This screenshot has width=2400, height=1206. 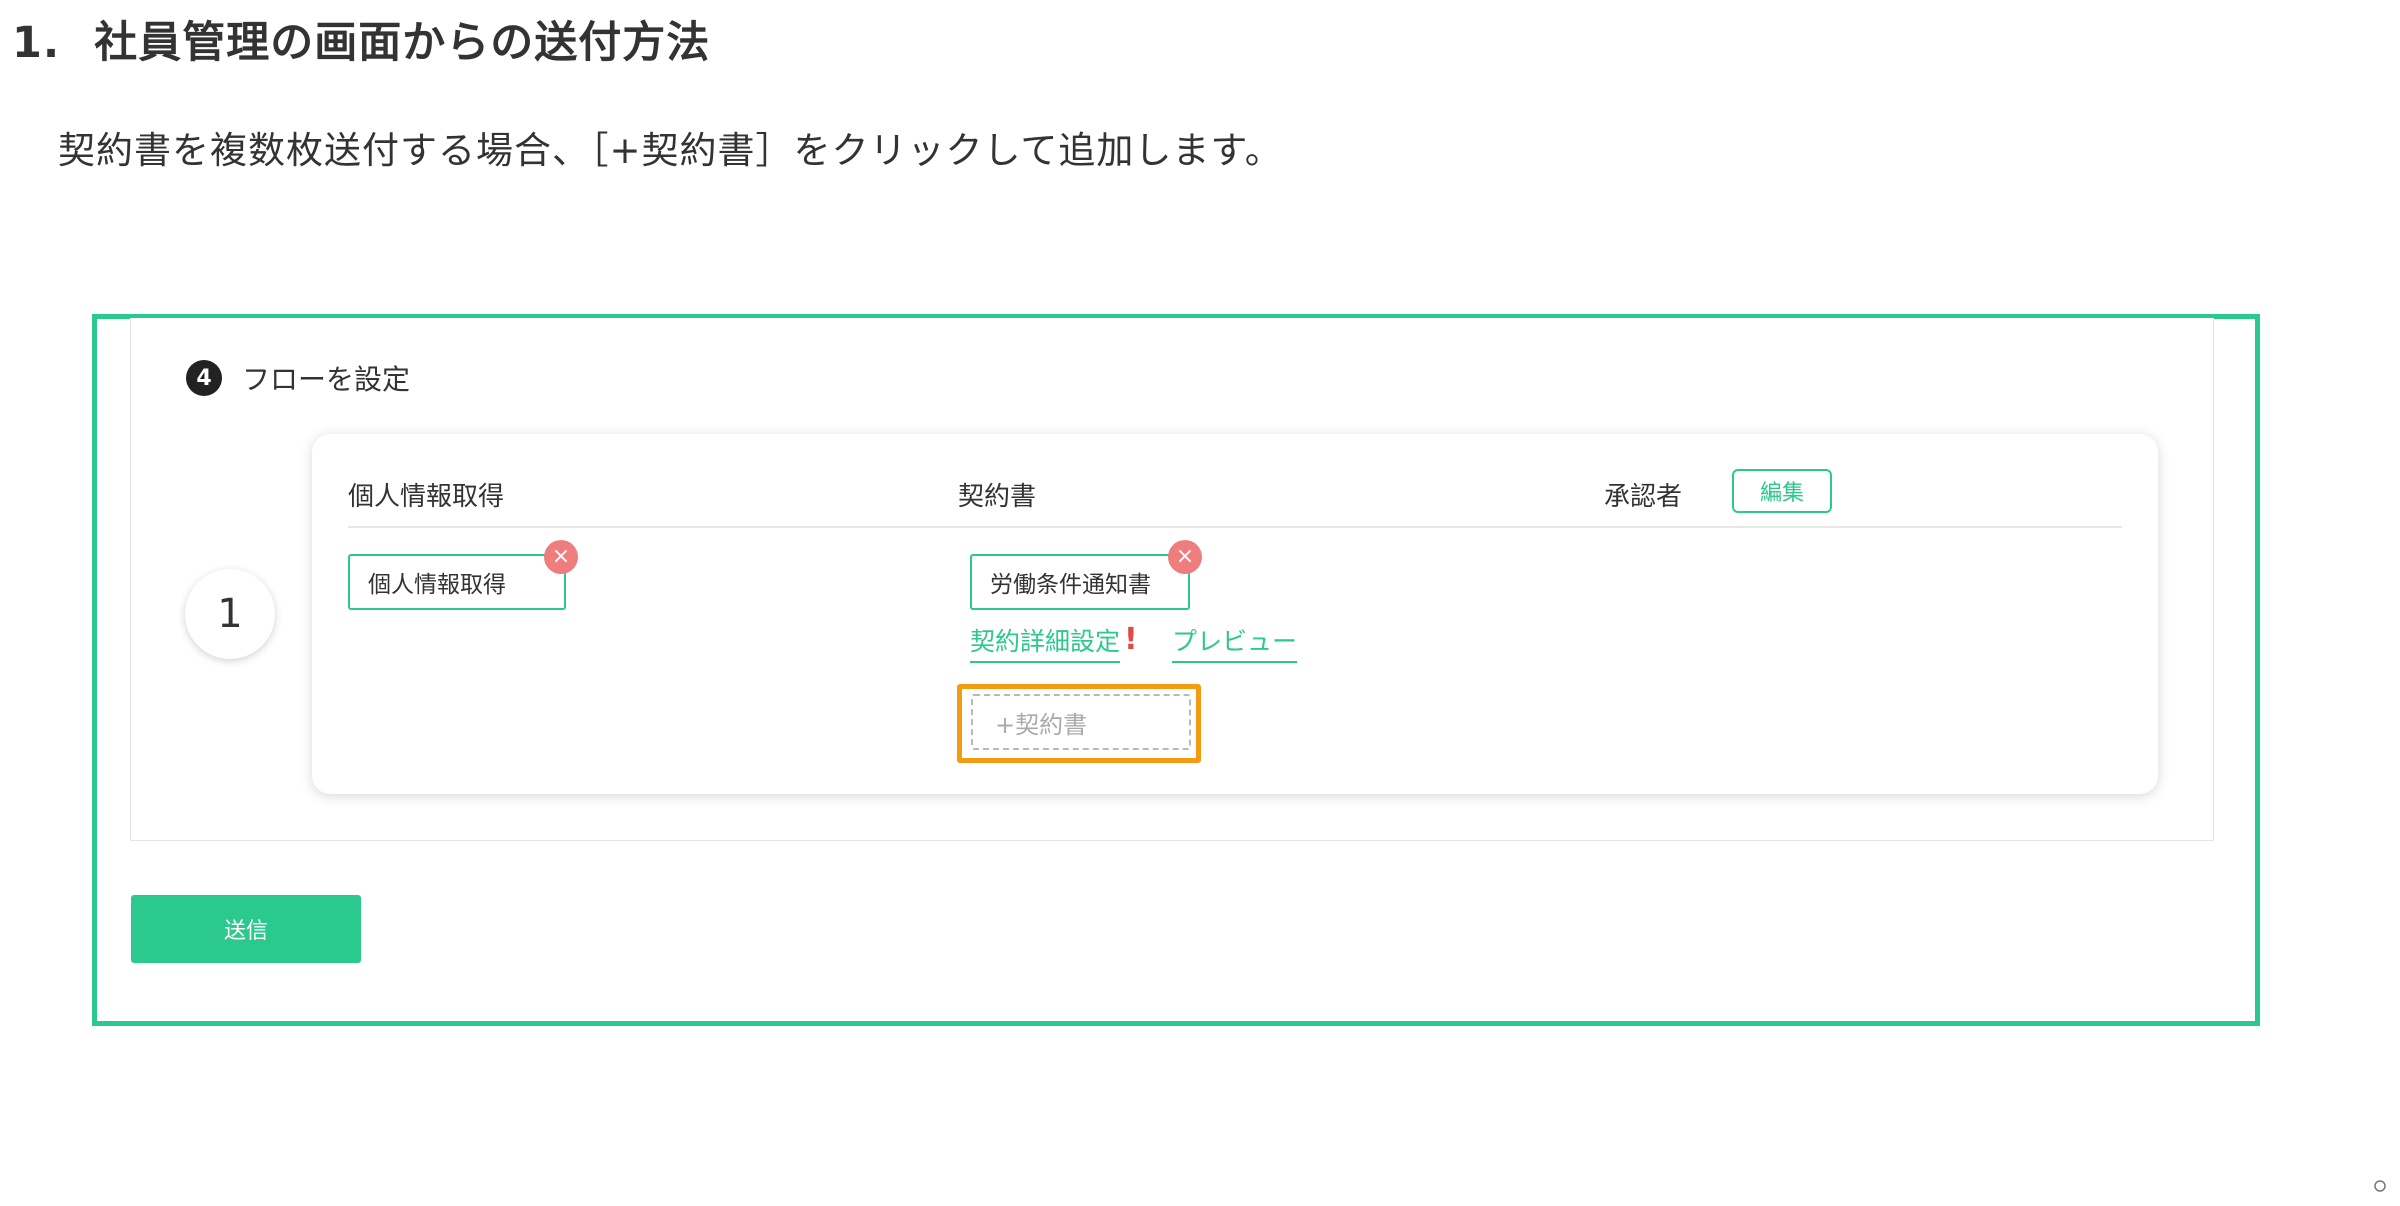 I want to click on warning-icon: !, so click(x=1131, y=639).